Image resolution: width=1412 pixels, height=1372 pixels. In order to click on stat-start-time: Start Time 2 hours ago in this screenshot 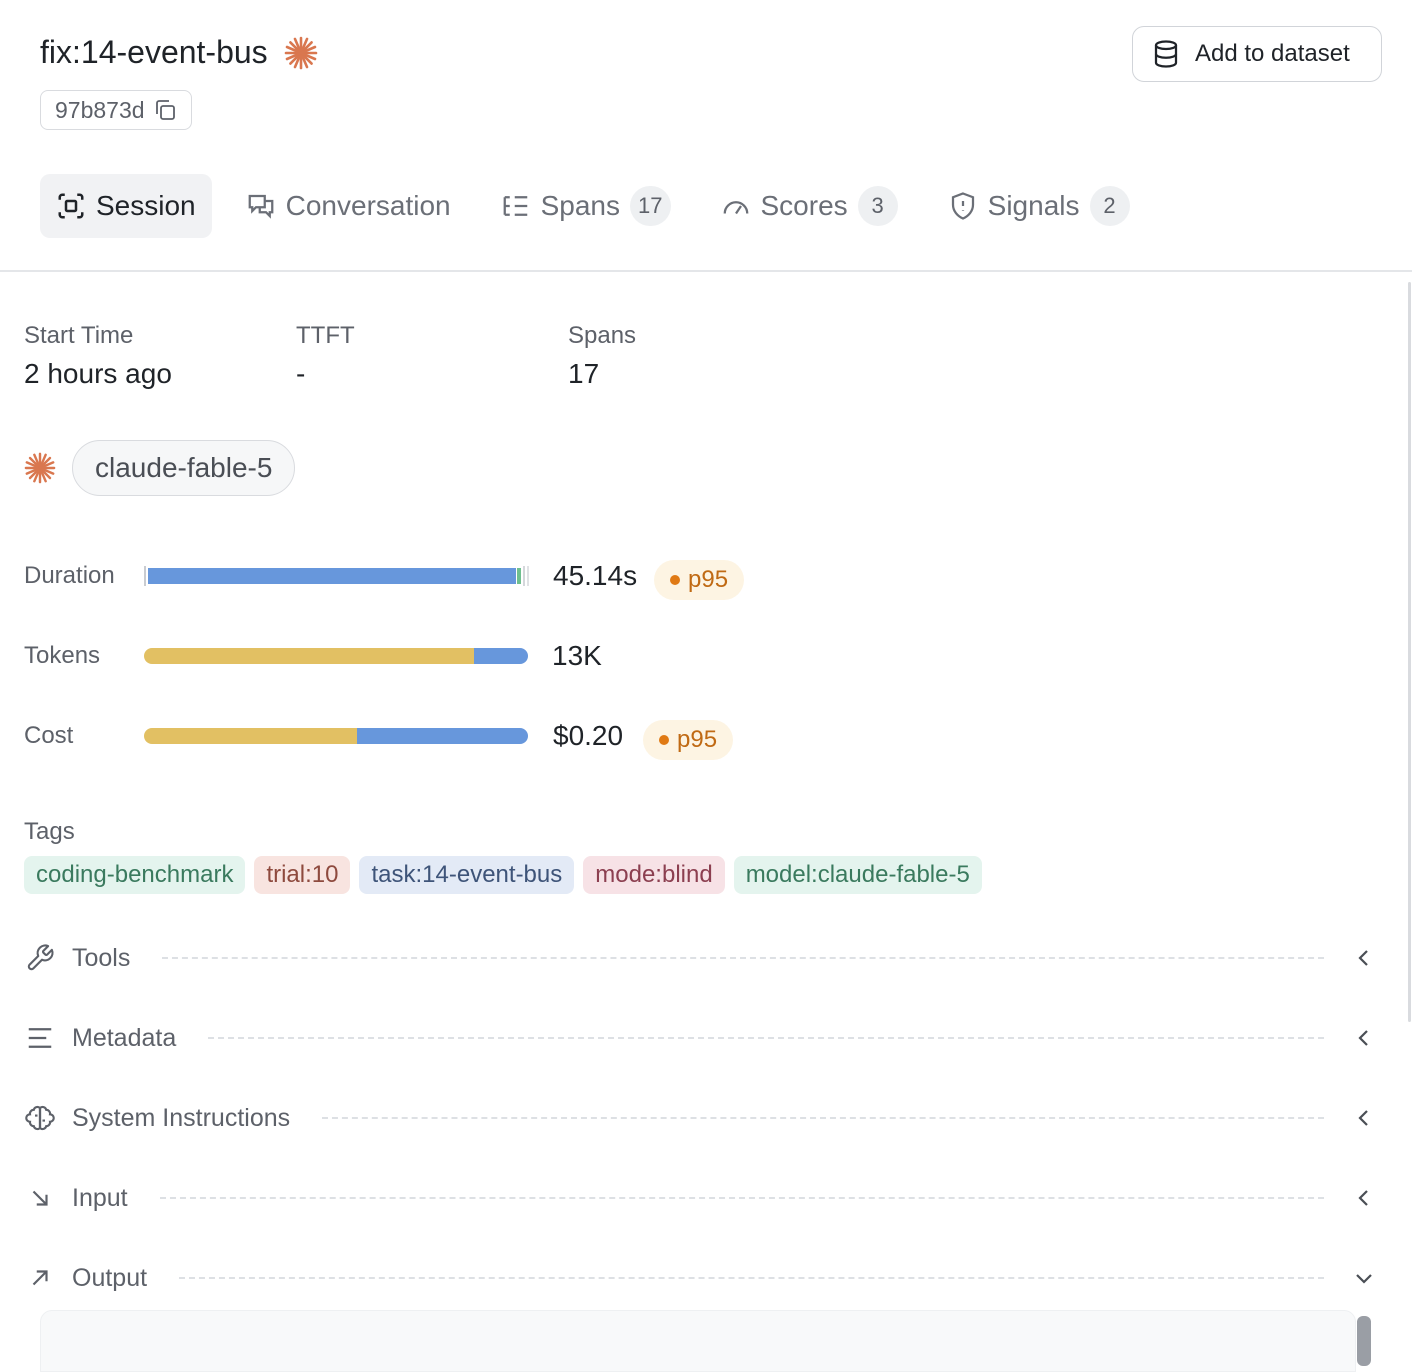, I will do `click(98, 356)`.